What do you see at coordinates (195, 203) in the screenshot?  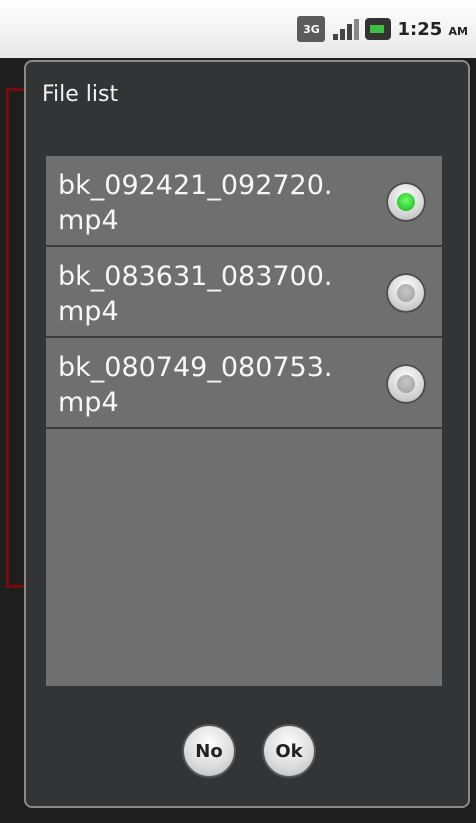 I see `file-label: bk_092421_092720. mp4` at bounding box center [195, 203].